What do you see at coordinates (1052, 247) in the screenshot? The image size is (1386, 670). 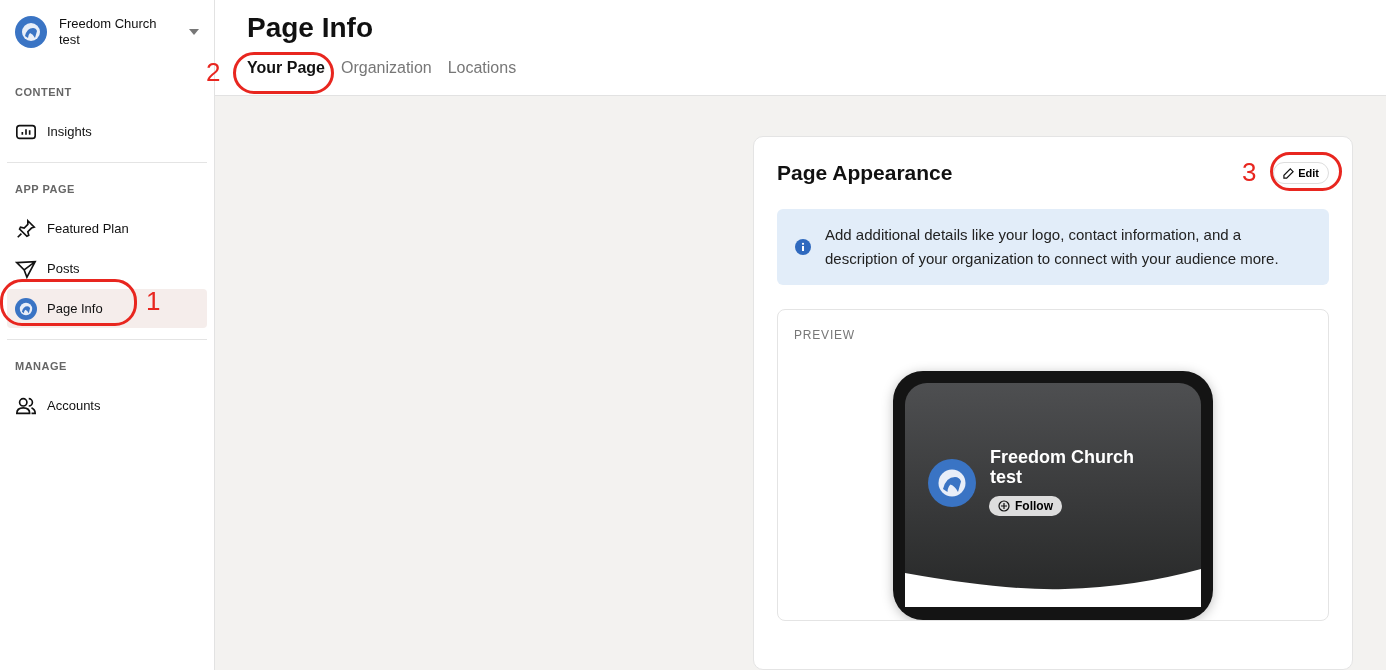 I see `info-text: Add additional details like your logo, contact information, and a description of your organization to connect with your audience more.` at bounding box center [1052, 247].